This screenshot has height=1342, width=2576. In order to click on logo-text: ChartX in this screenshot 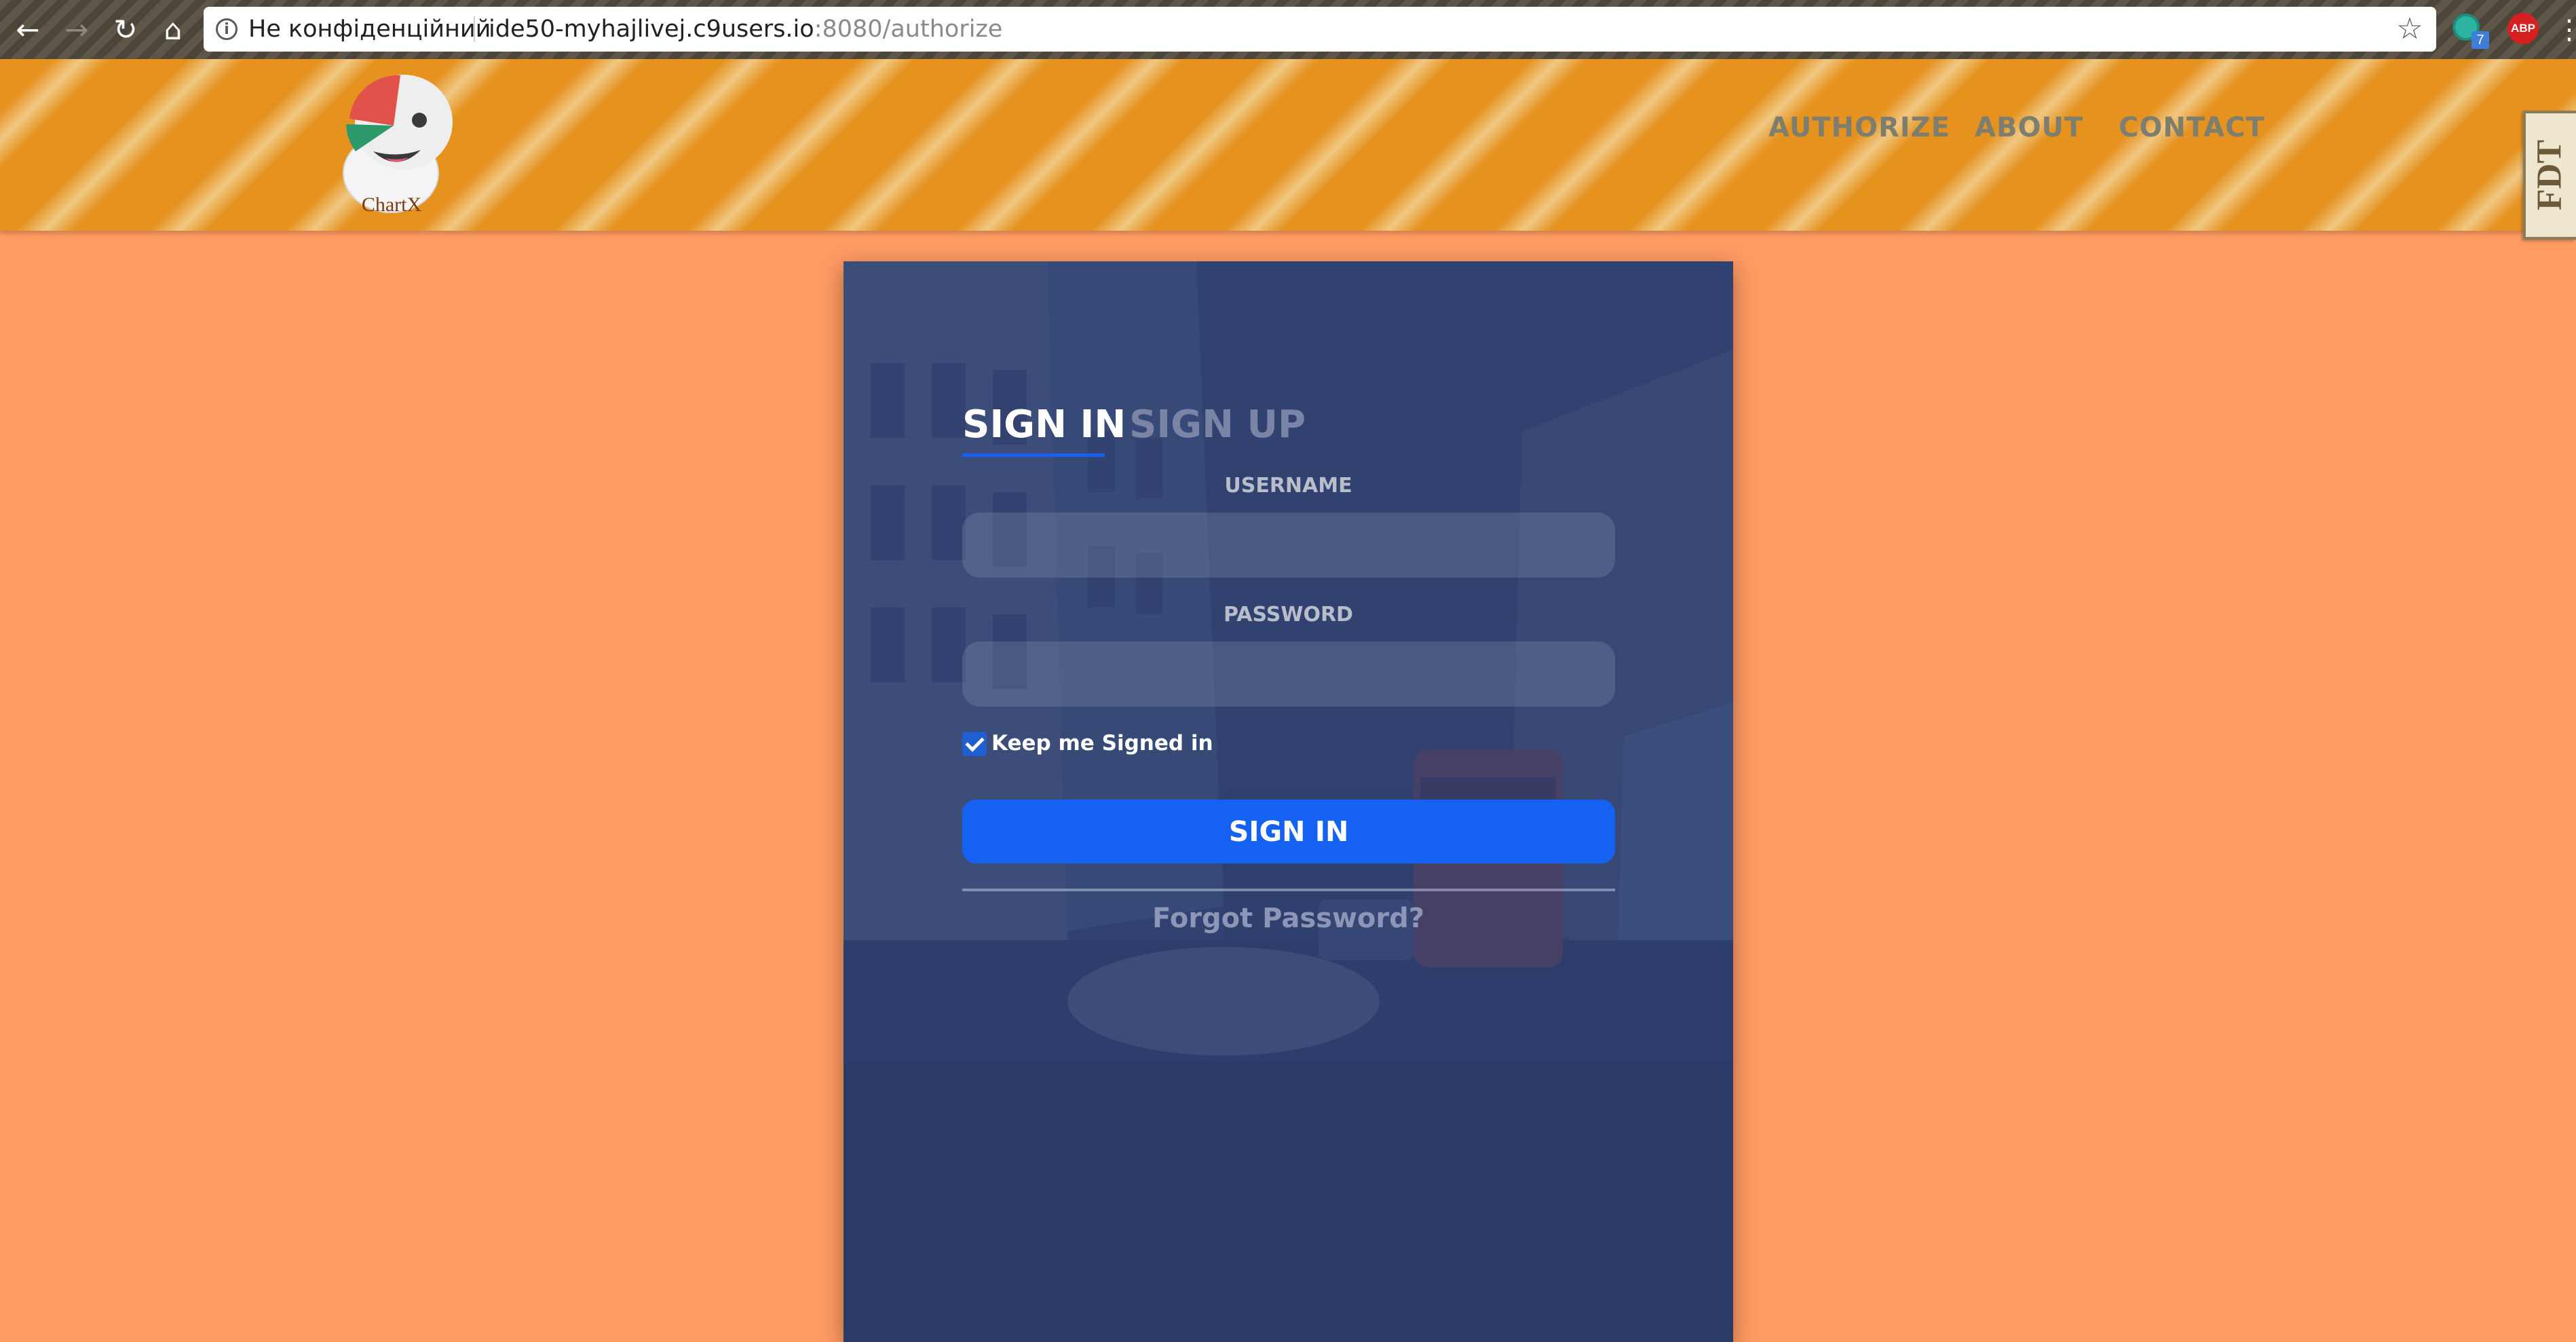, I will do `click(391, 204)`.